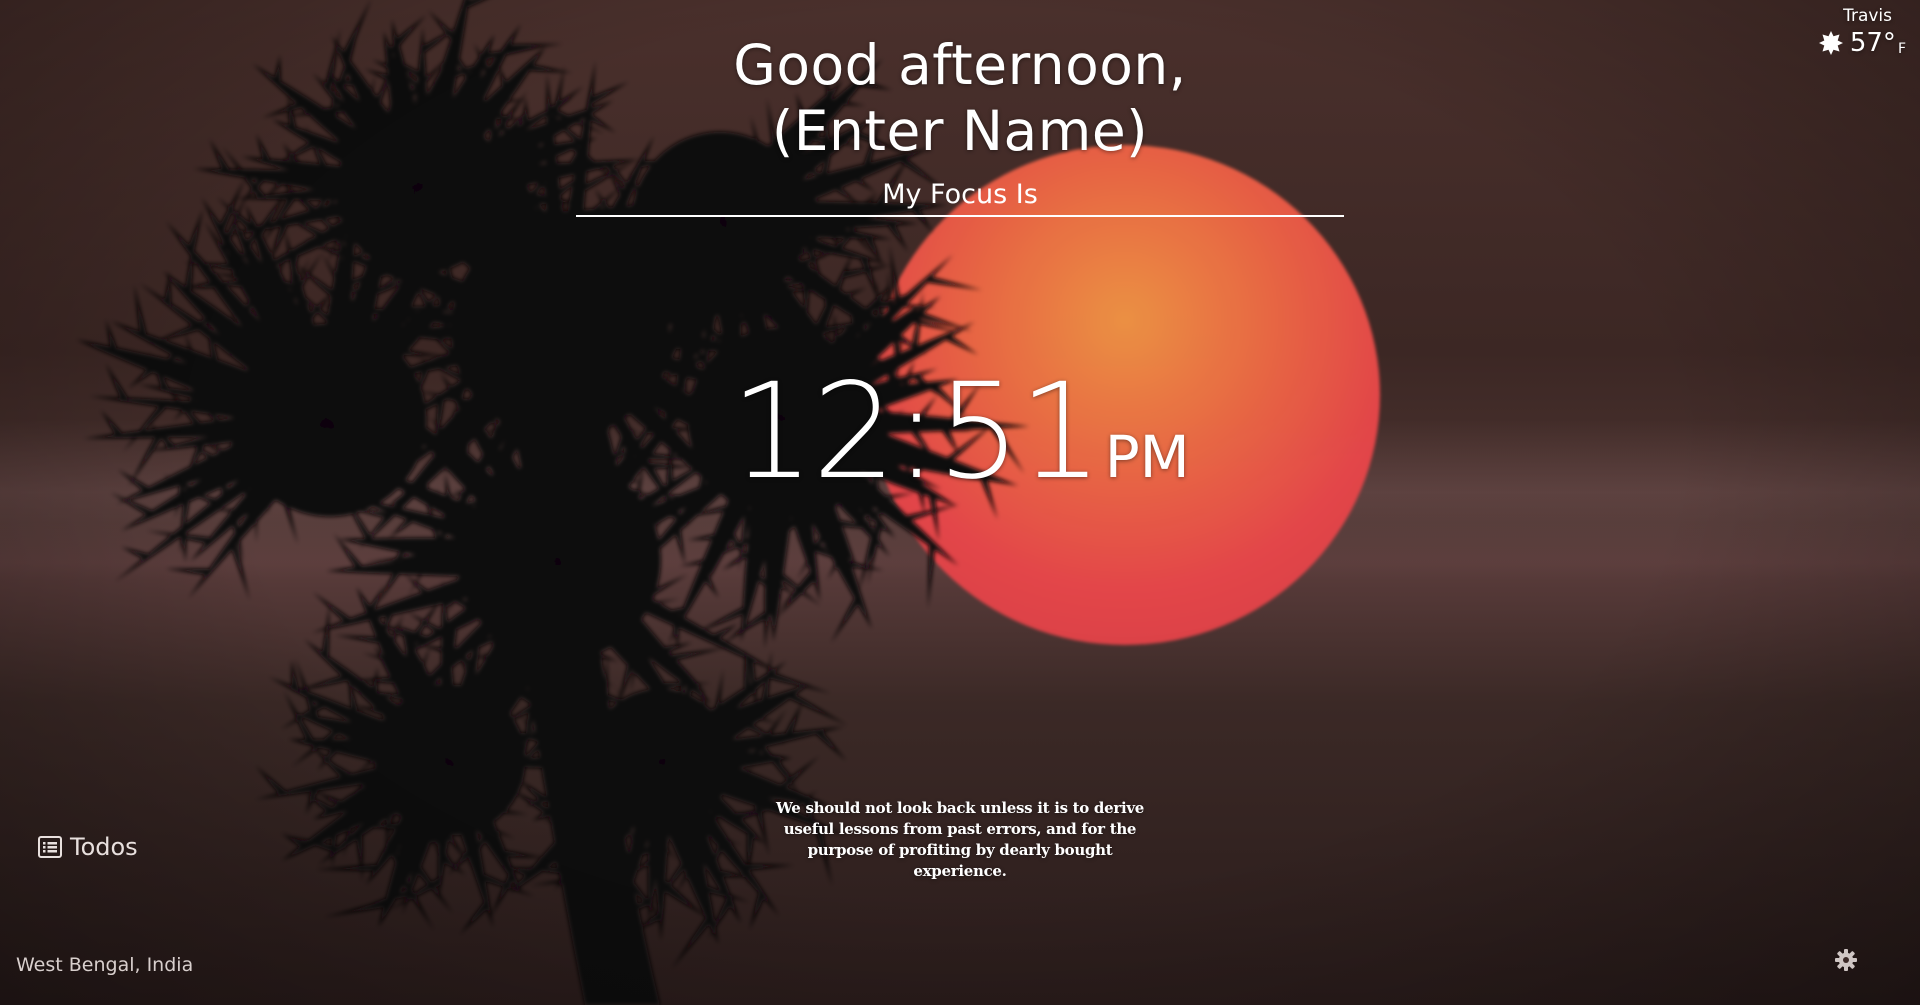 This screenshot has height=1005, width=1920. What do you see at coordinates (1901, 49) in the screenshot?
I see `weather-unit: F` at bounding box center [1901, 49].